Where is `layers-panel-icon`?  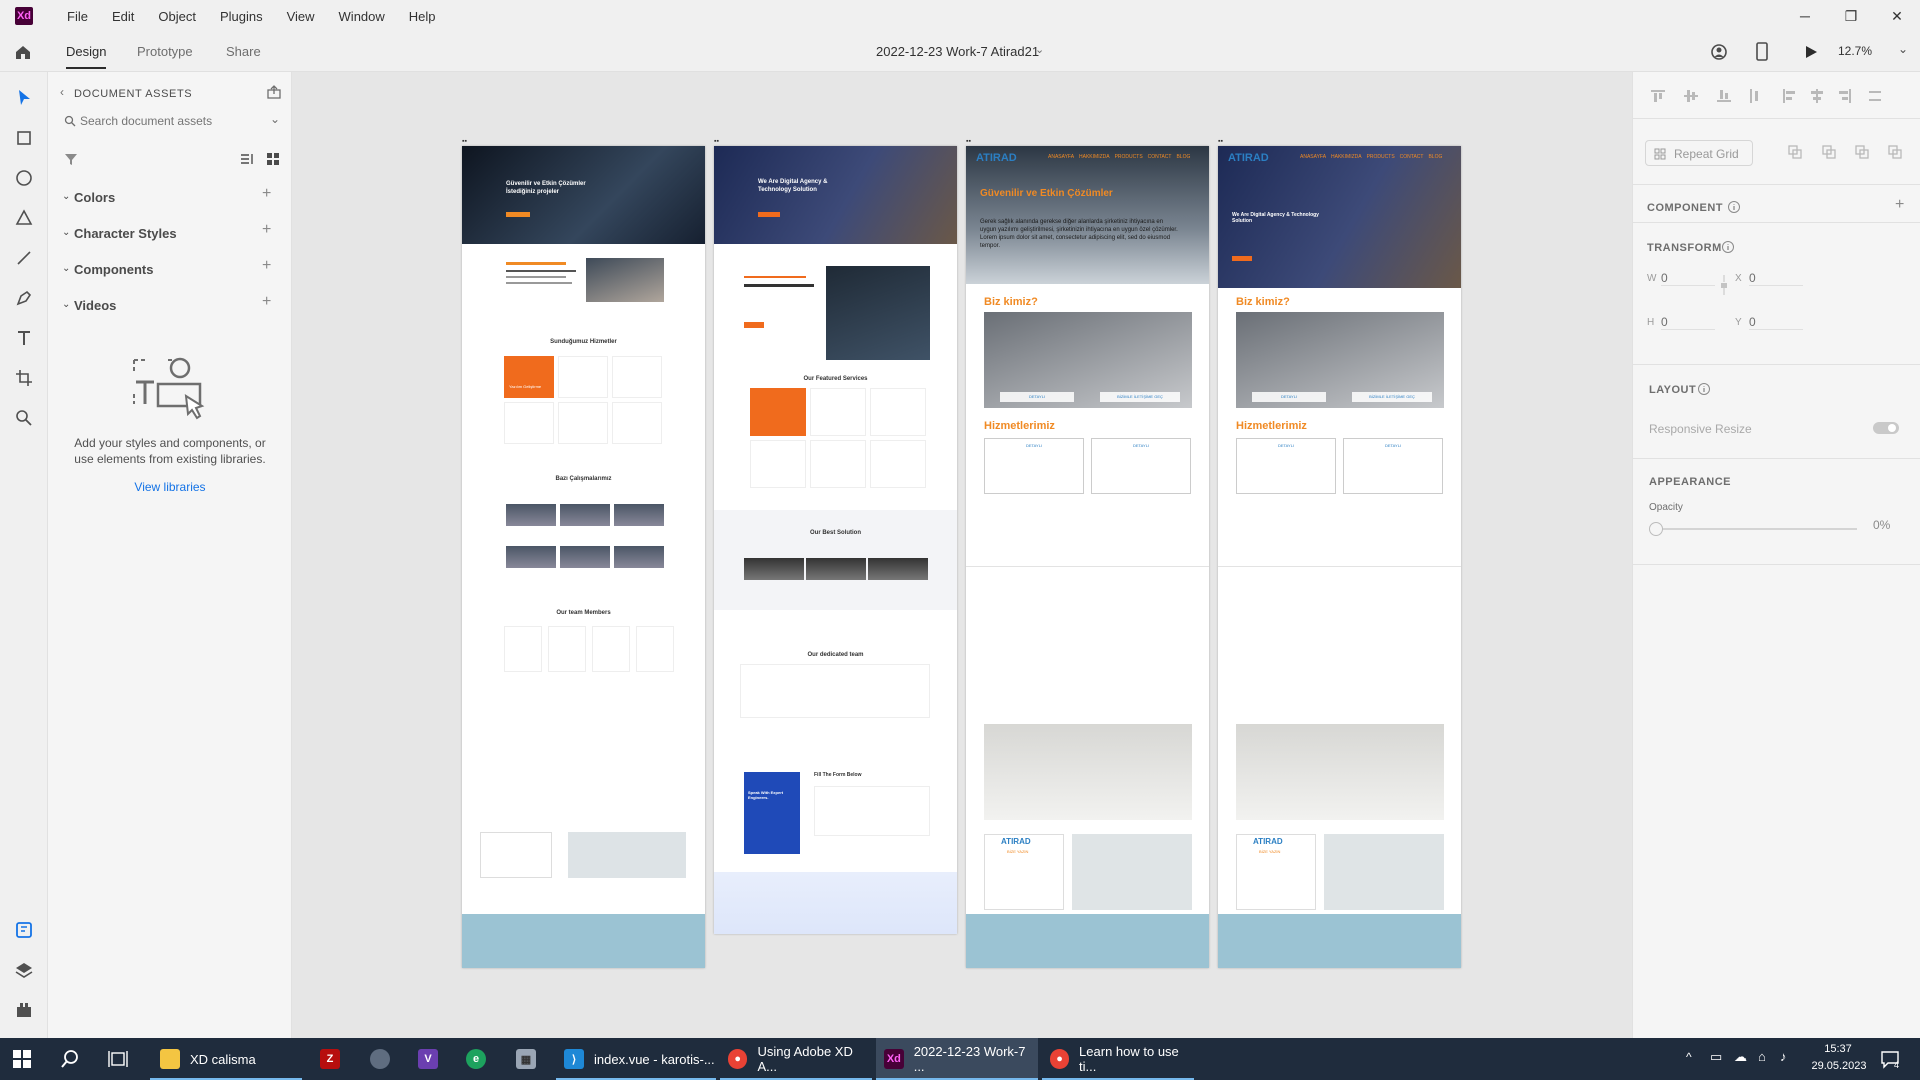 layers-panel-icon is located at coordinates (24, 970).